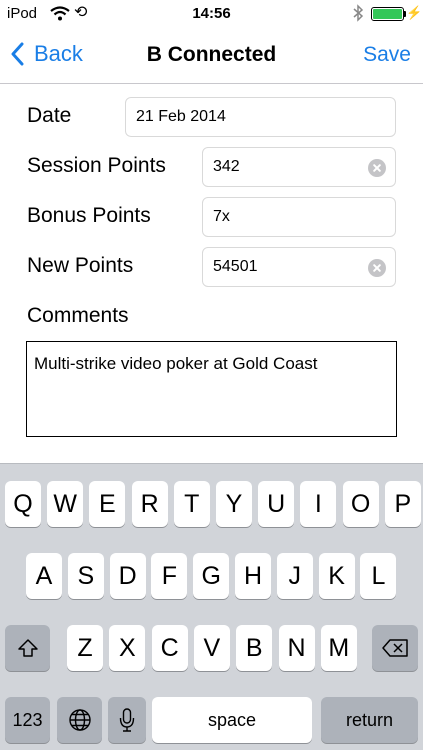  Describe the element at coordinates (360, 504) in the screenshot. I see `key-o: O` at that location.